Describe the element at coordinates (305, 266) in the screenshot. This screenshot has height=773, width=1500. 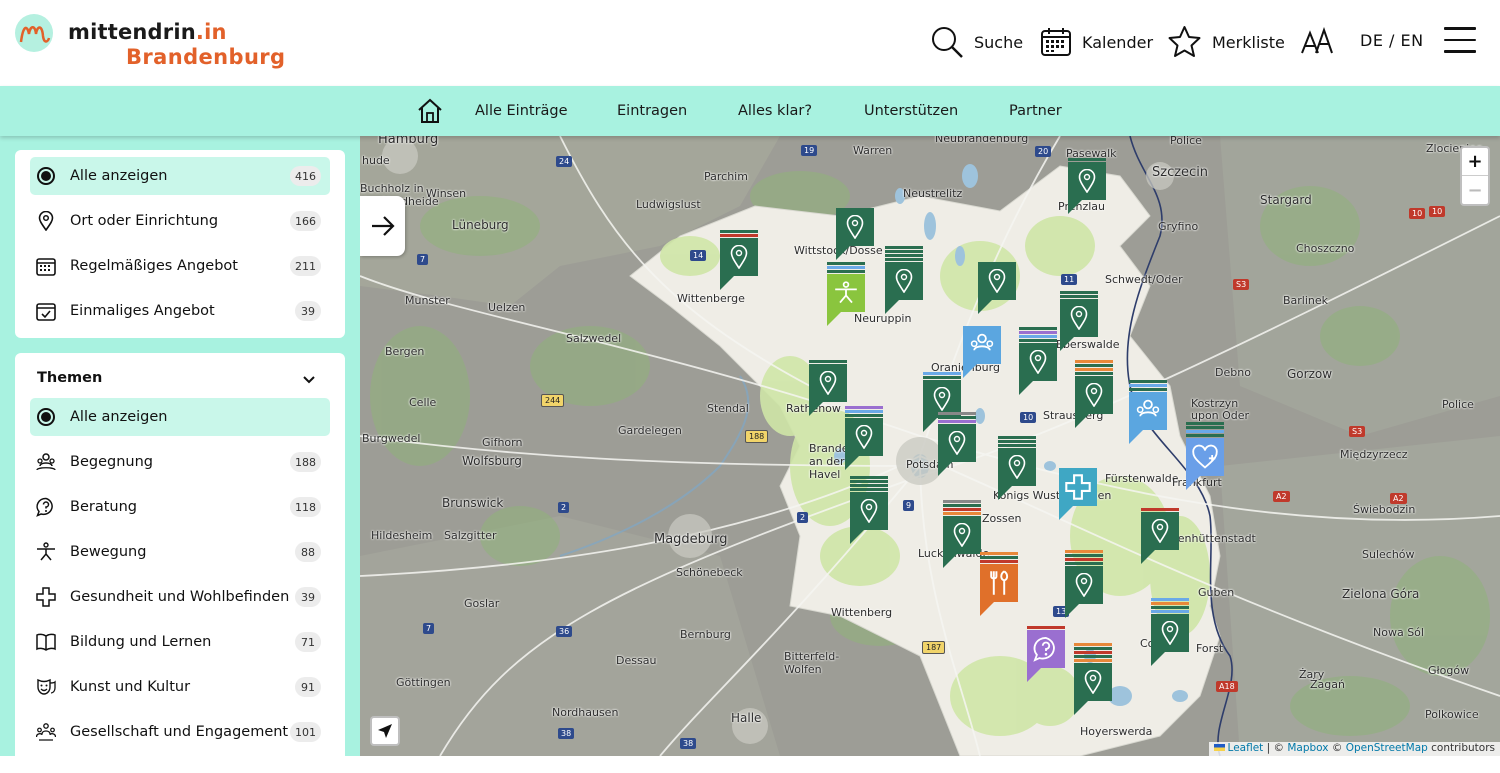
I see `count-badge: 211` at that location.